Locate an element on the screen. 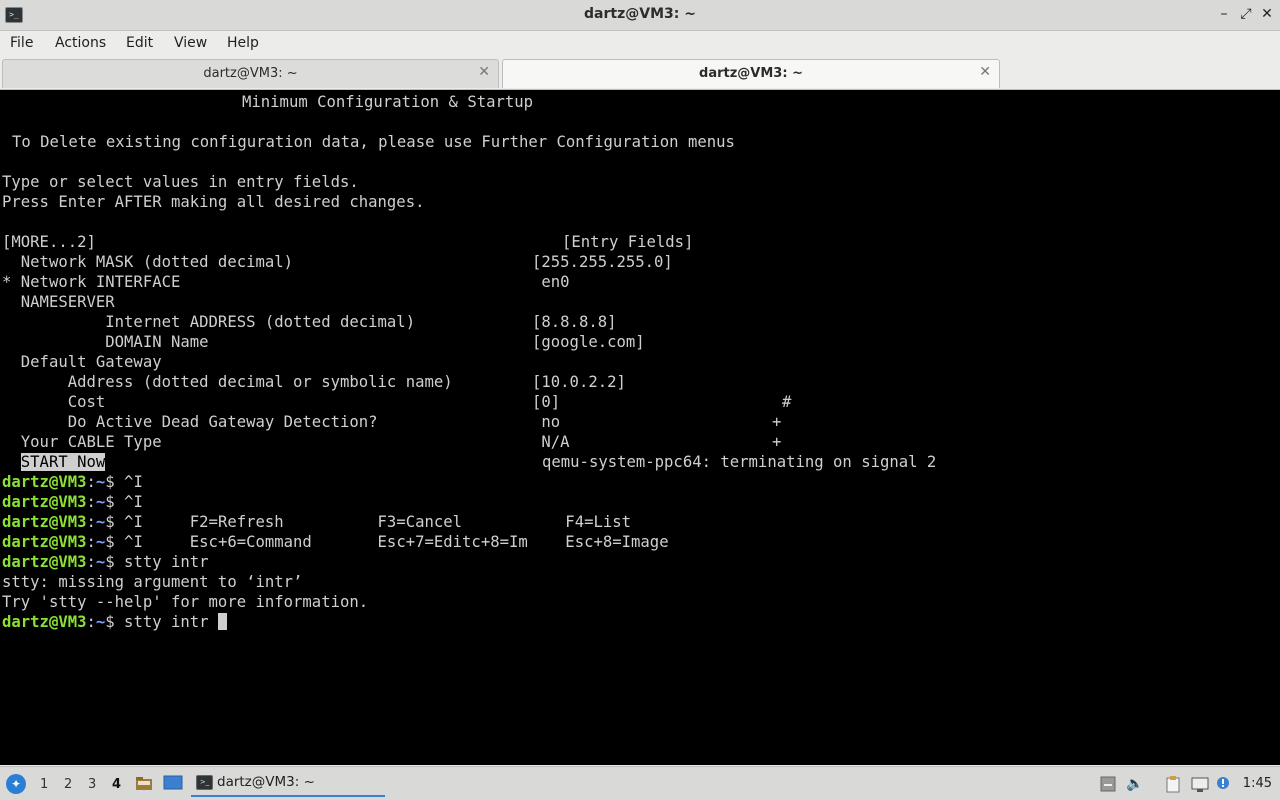 The image size is (1280, 800). field-value: [0] is located at coordinates (546, 402).